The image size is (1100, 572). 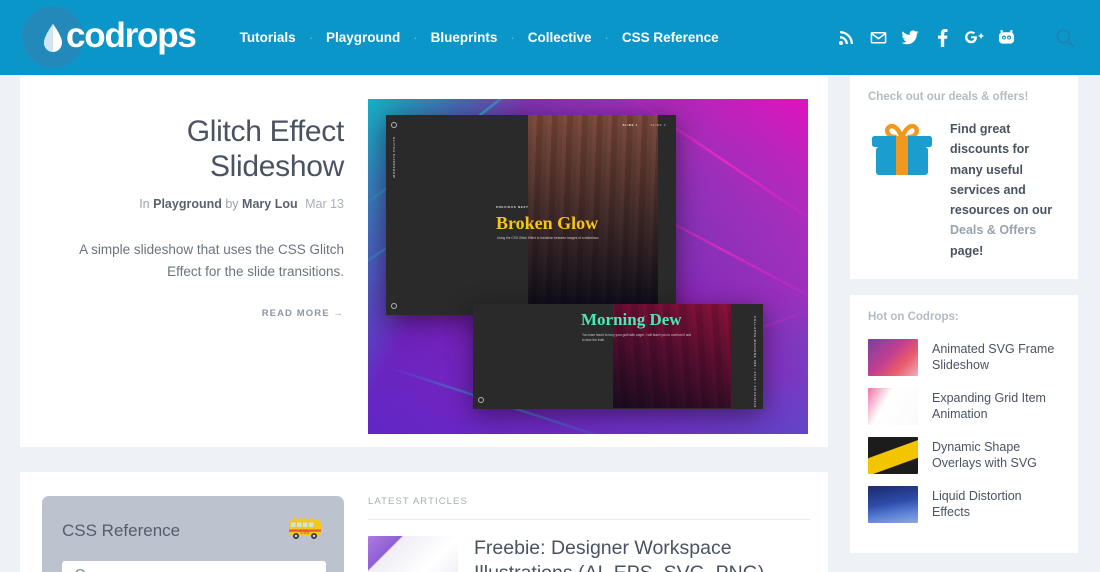 I want to click on logo-wordmark: codrops, so click(x=131, y=35).